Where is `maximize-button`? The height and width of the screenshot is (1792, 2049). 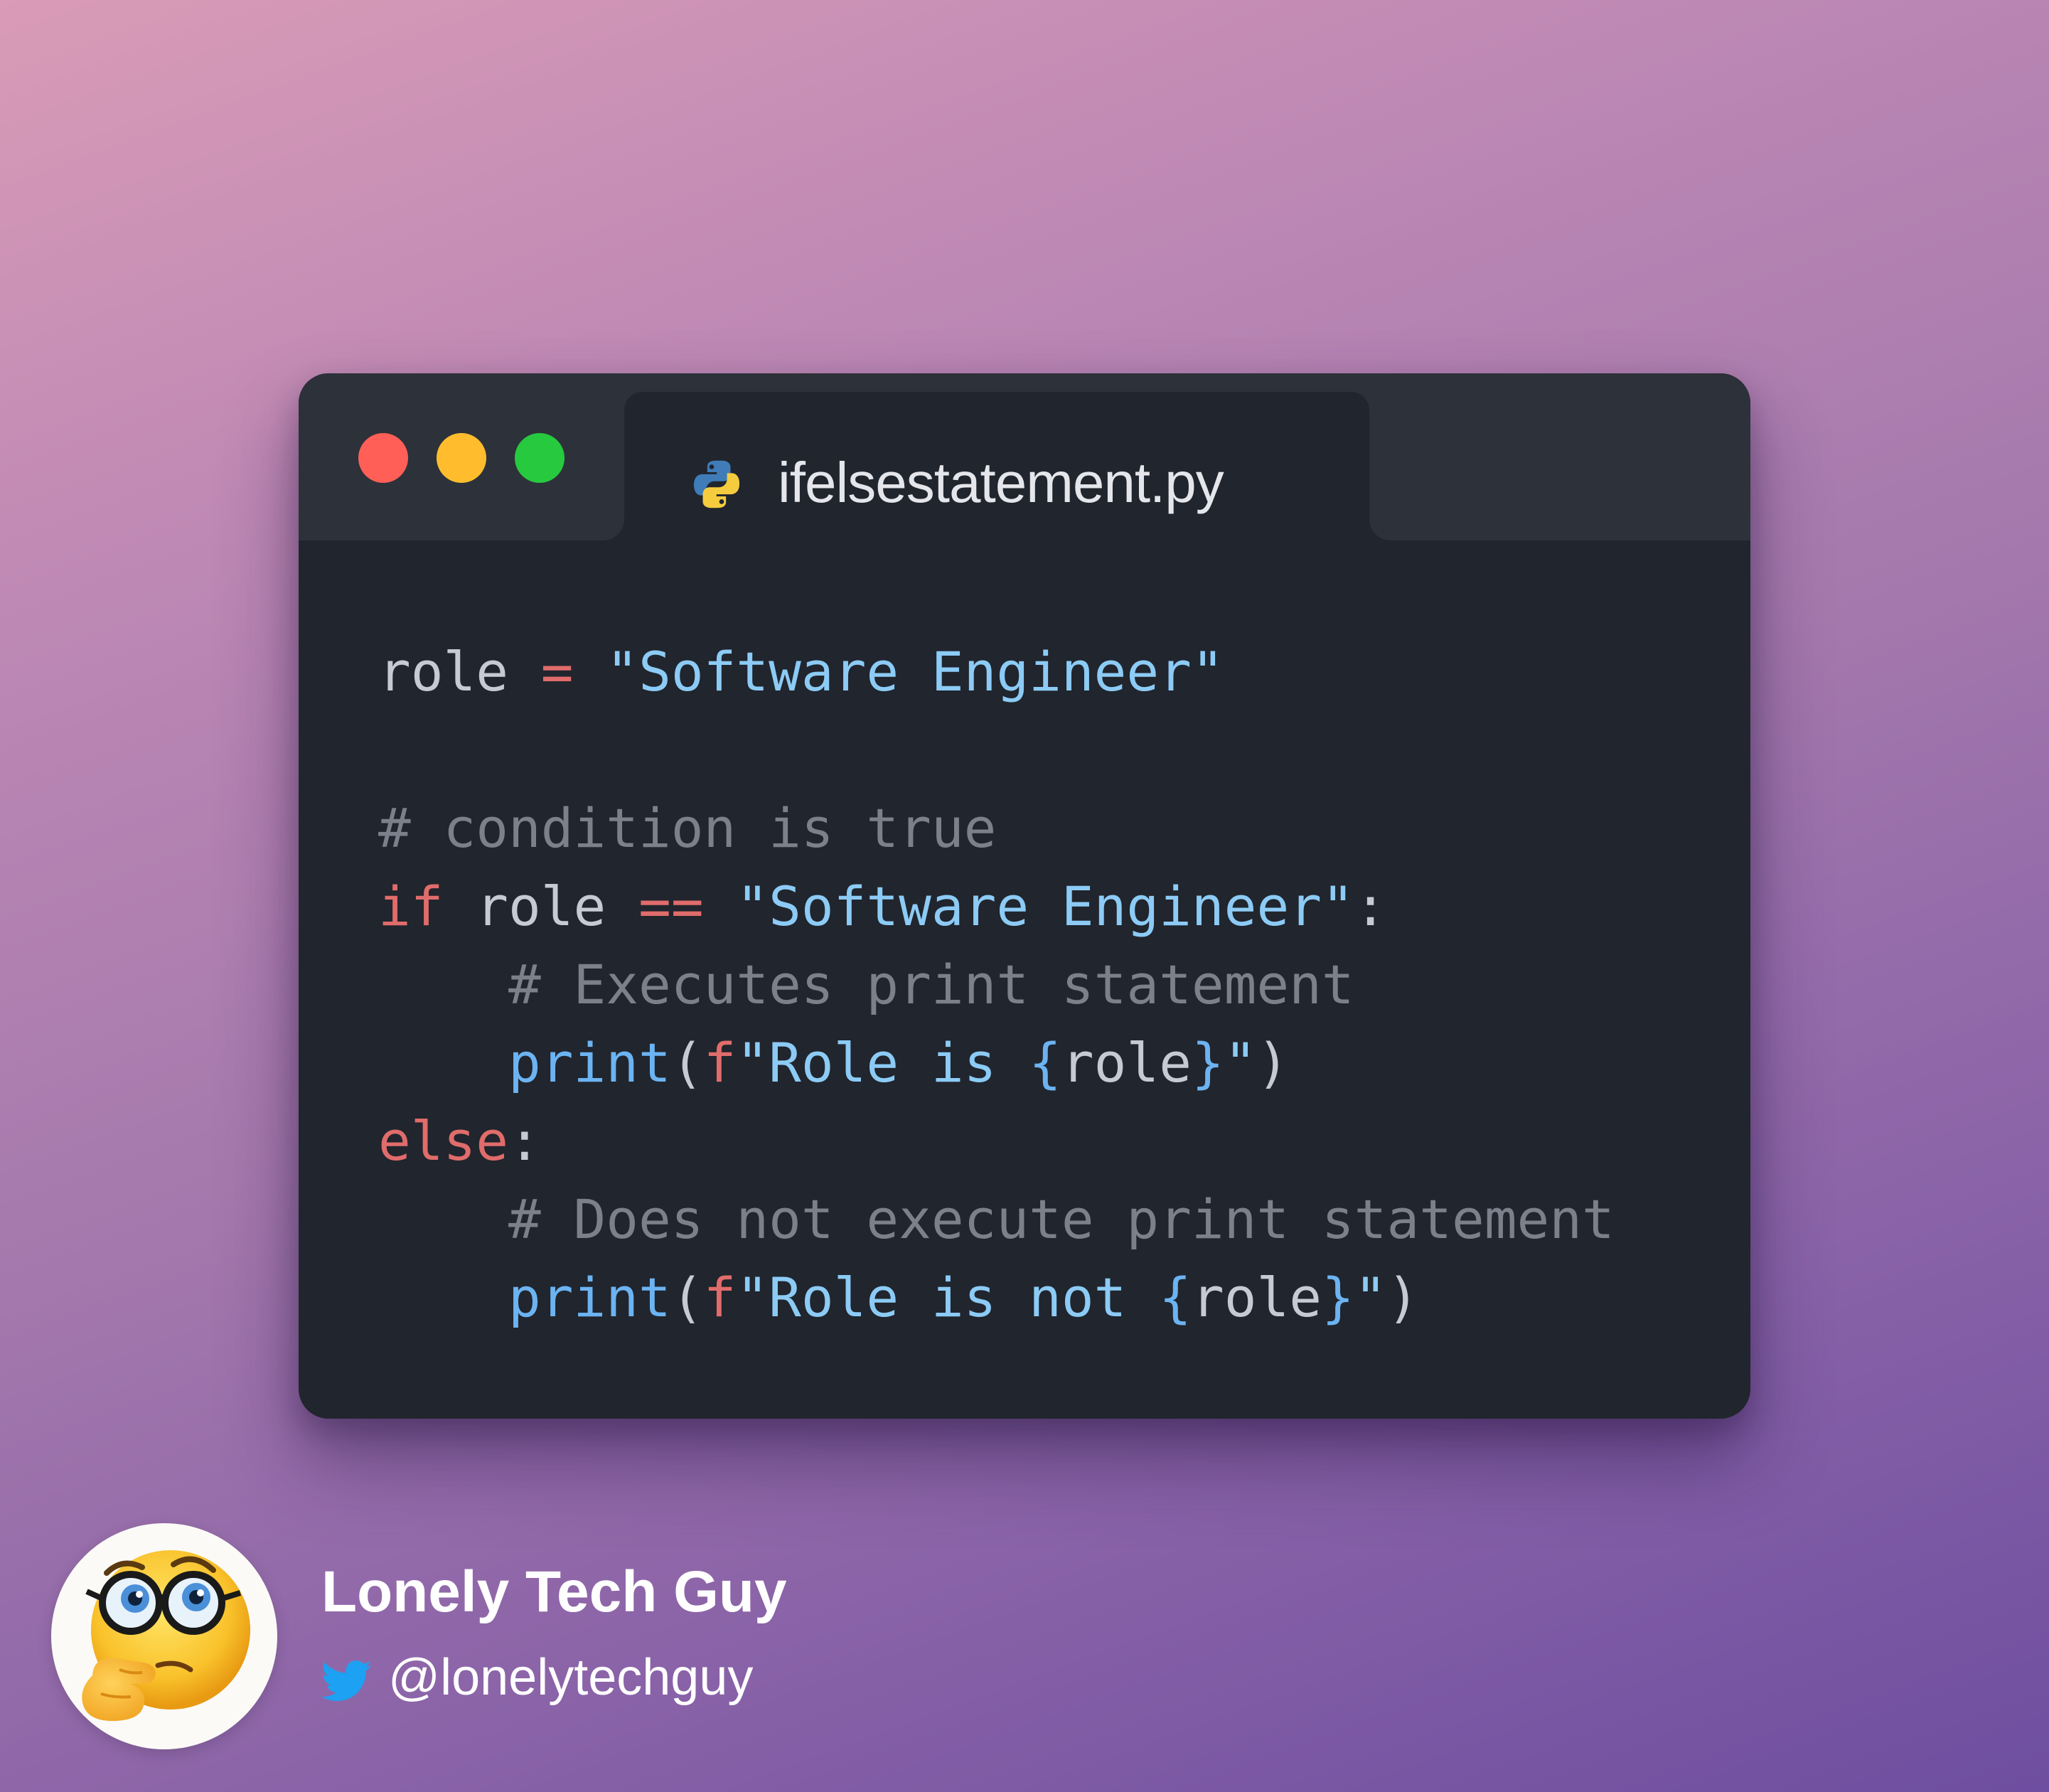 maximize-button is located at coordinates (540, 458).